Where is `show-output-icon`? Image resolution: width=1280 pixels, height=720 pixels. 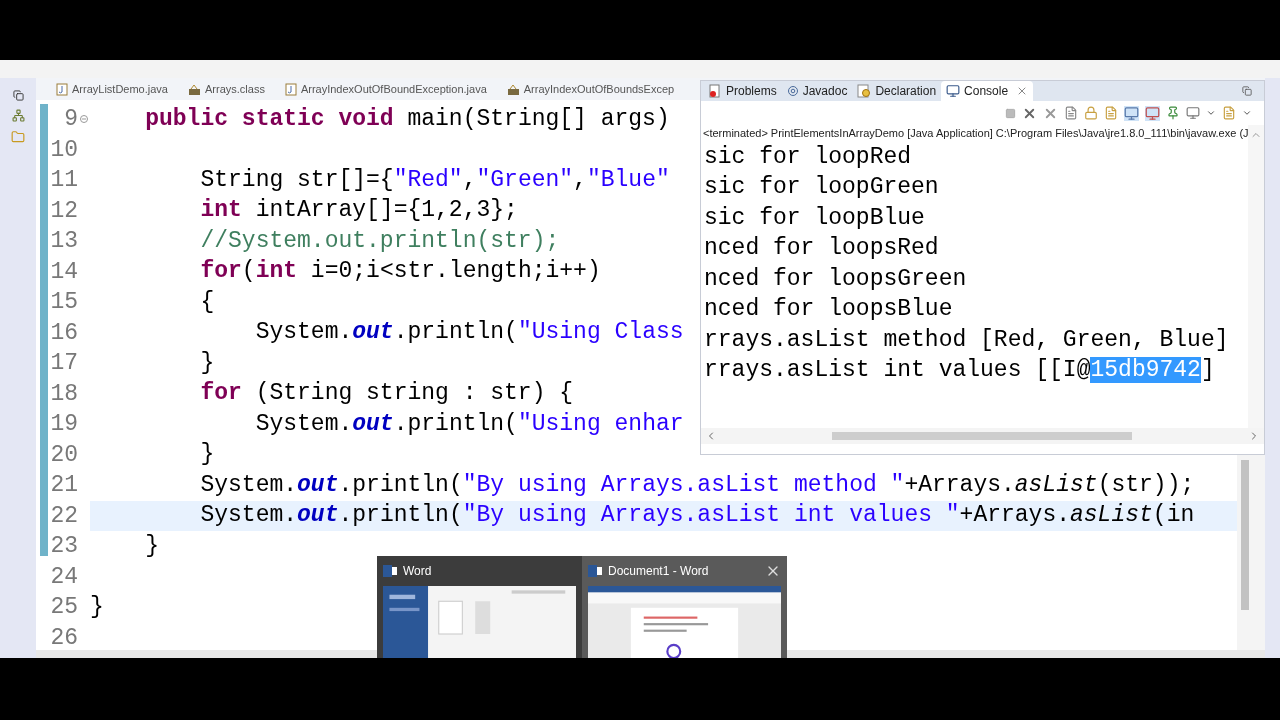 show-output-icon is located at coordinates (1131, 113).